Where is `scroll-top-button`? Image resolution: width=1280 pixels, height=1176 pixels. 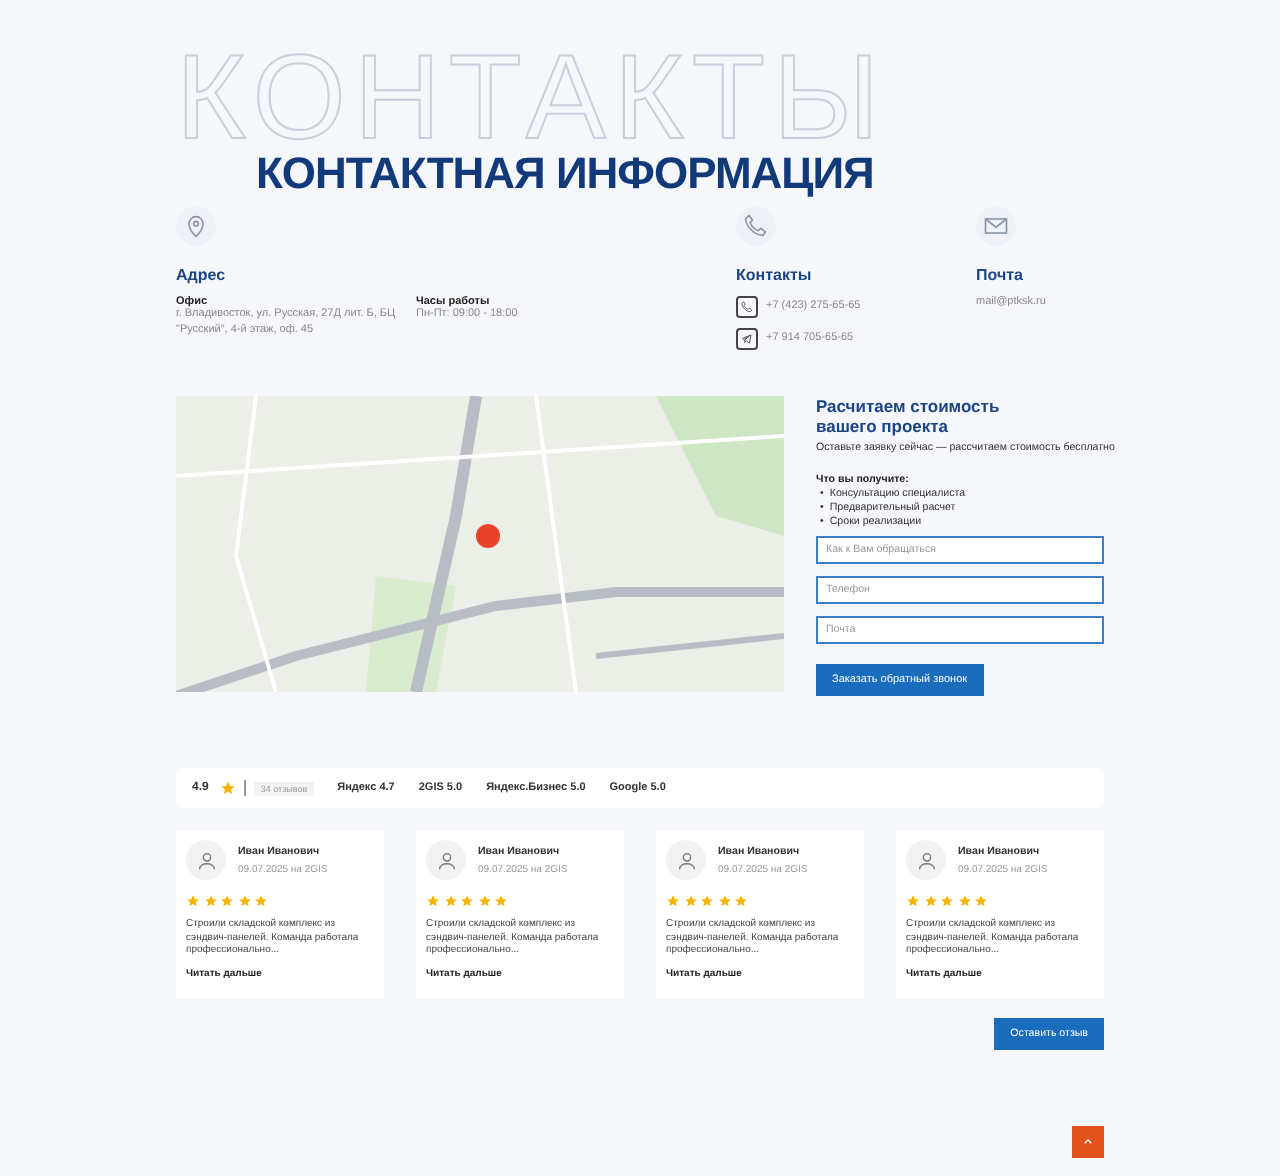 scroll-top-button is located at coordinates (1088, 1142).